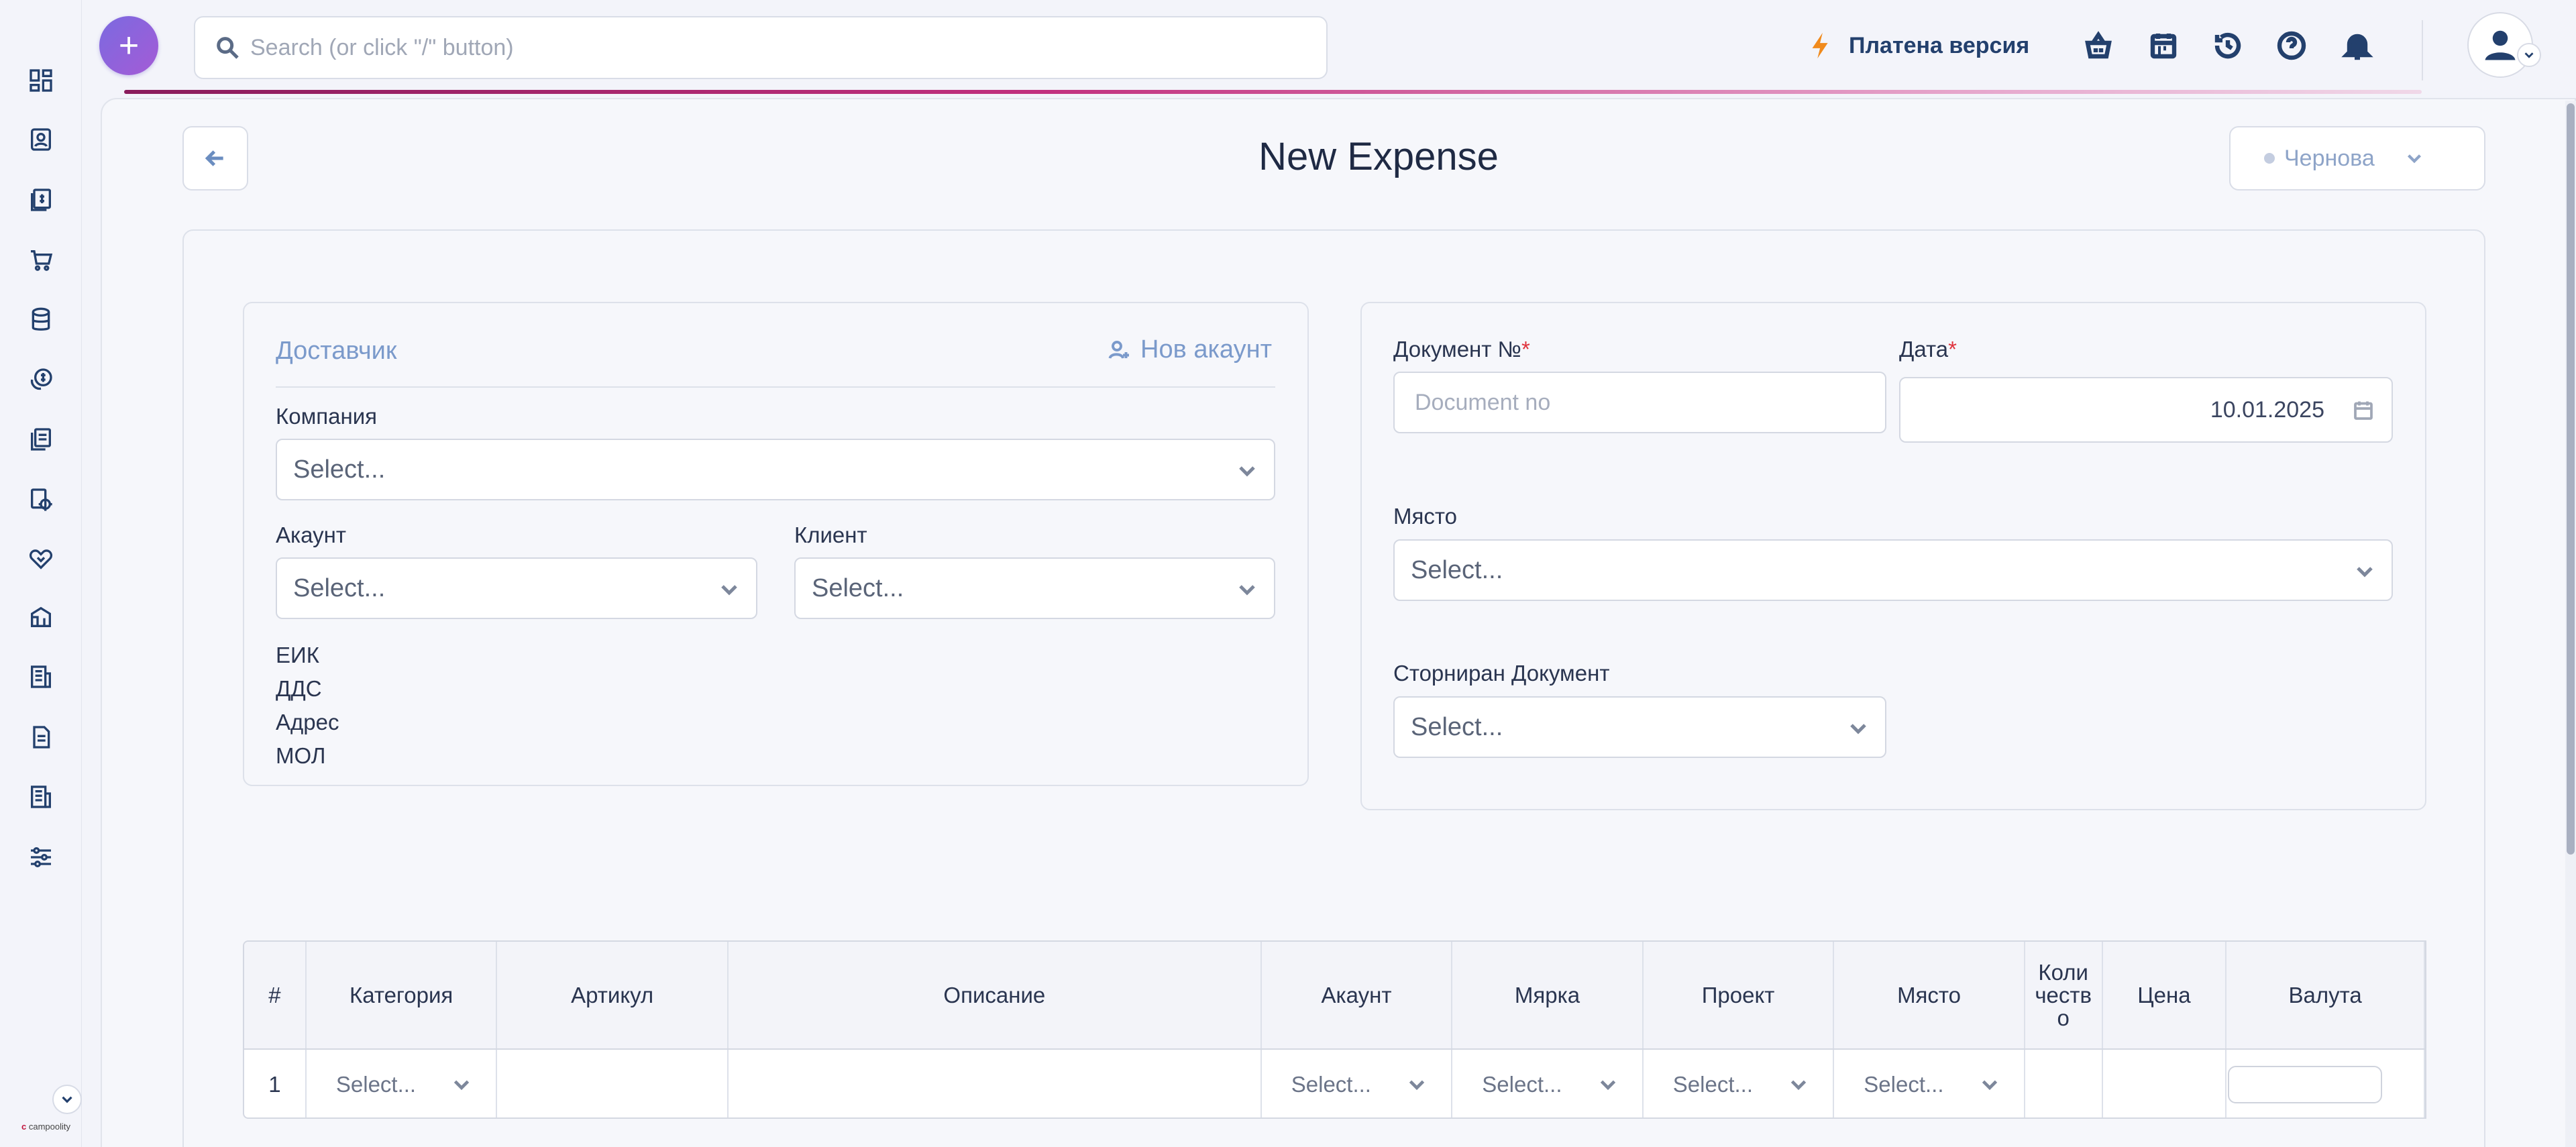 The width and height of the screenshot is (2576, 1147). I want to click on sliders-icon, so click(41, 857).